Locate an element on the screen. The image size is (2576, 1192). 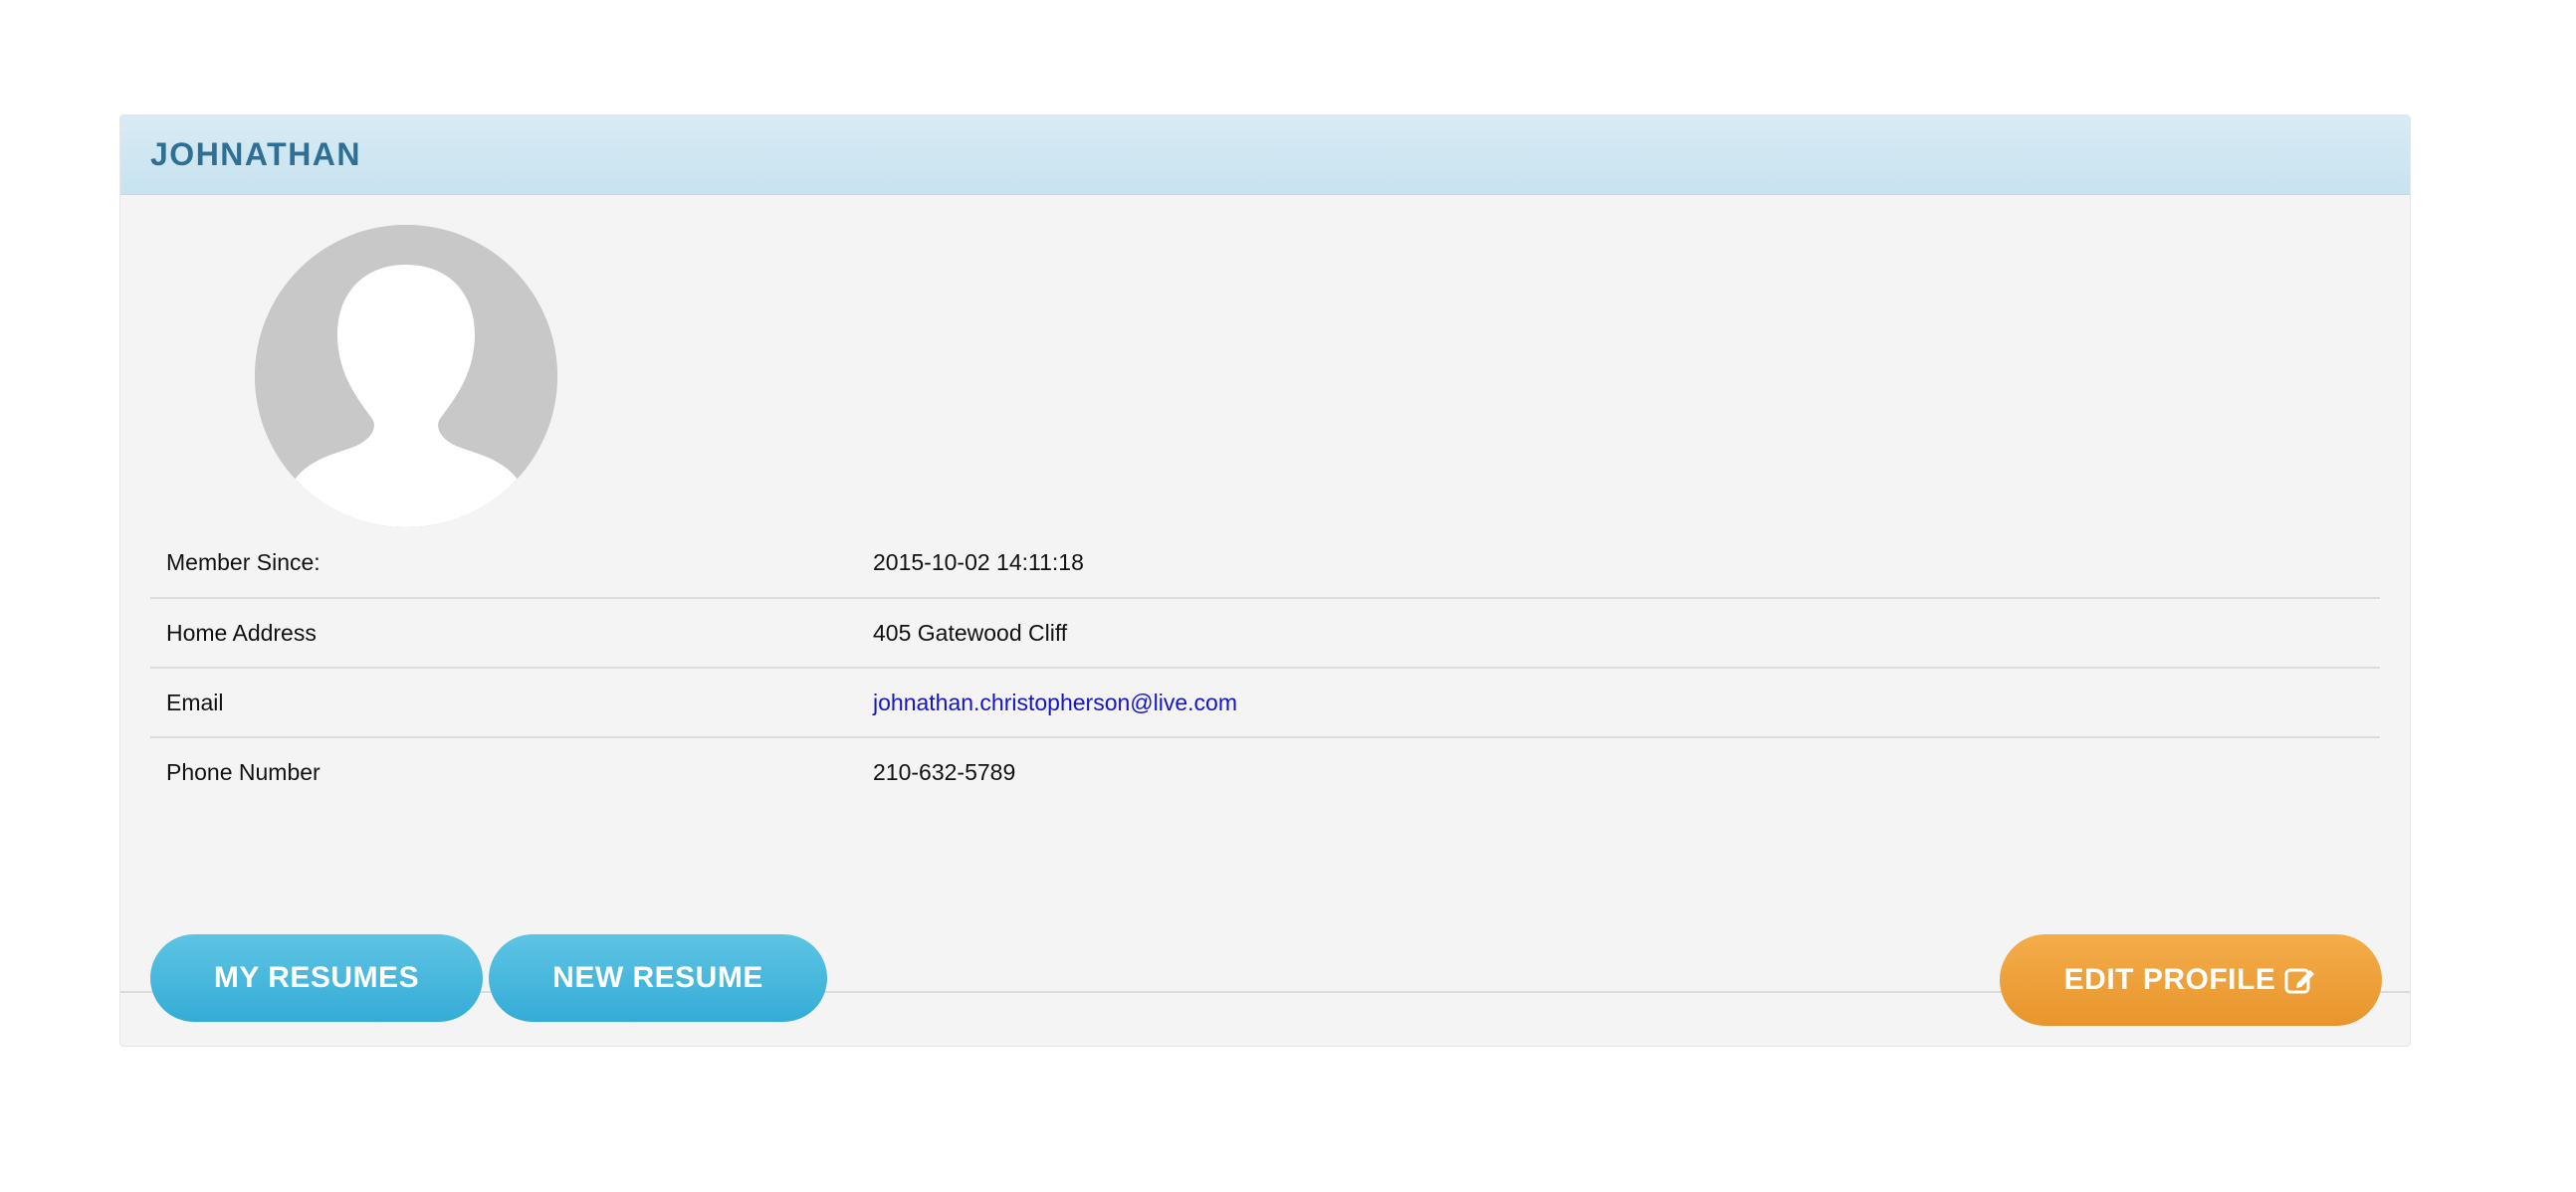
email-label: Email is located at coordinates (195, 702).